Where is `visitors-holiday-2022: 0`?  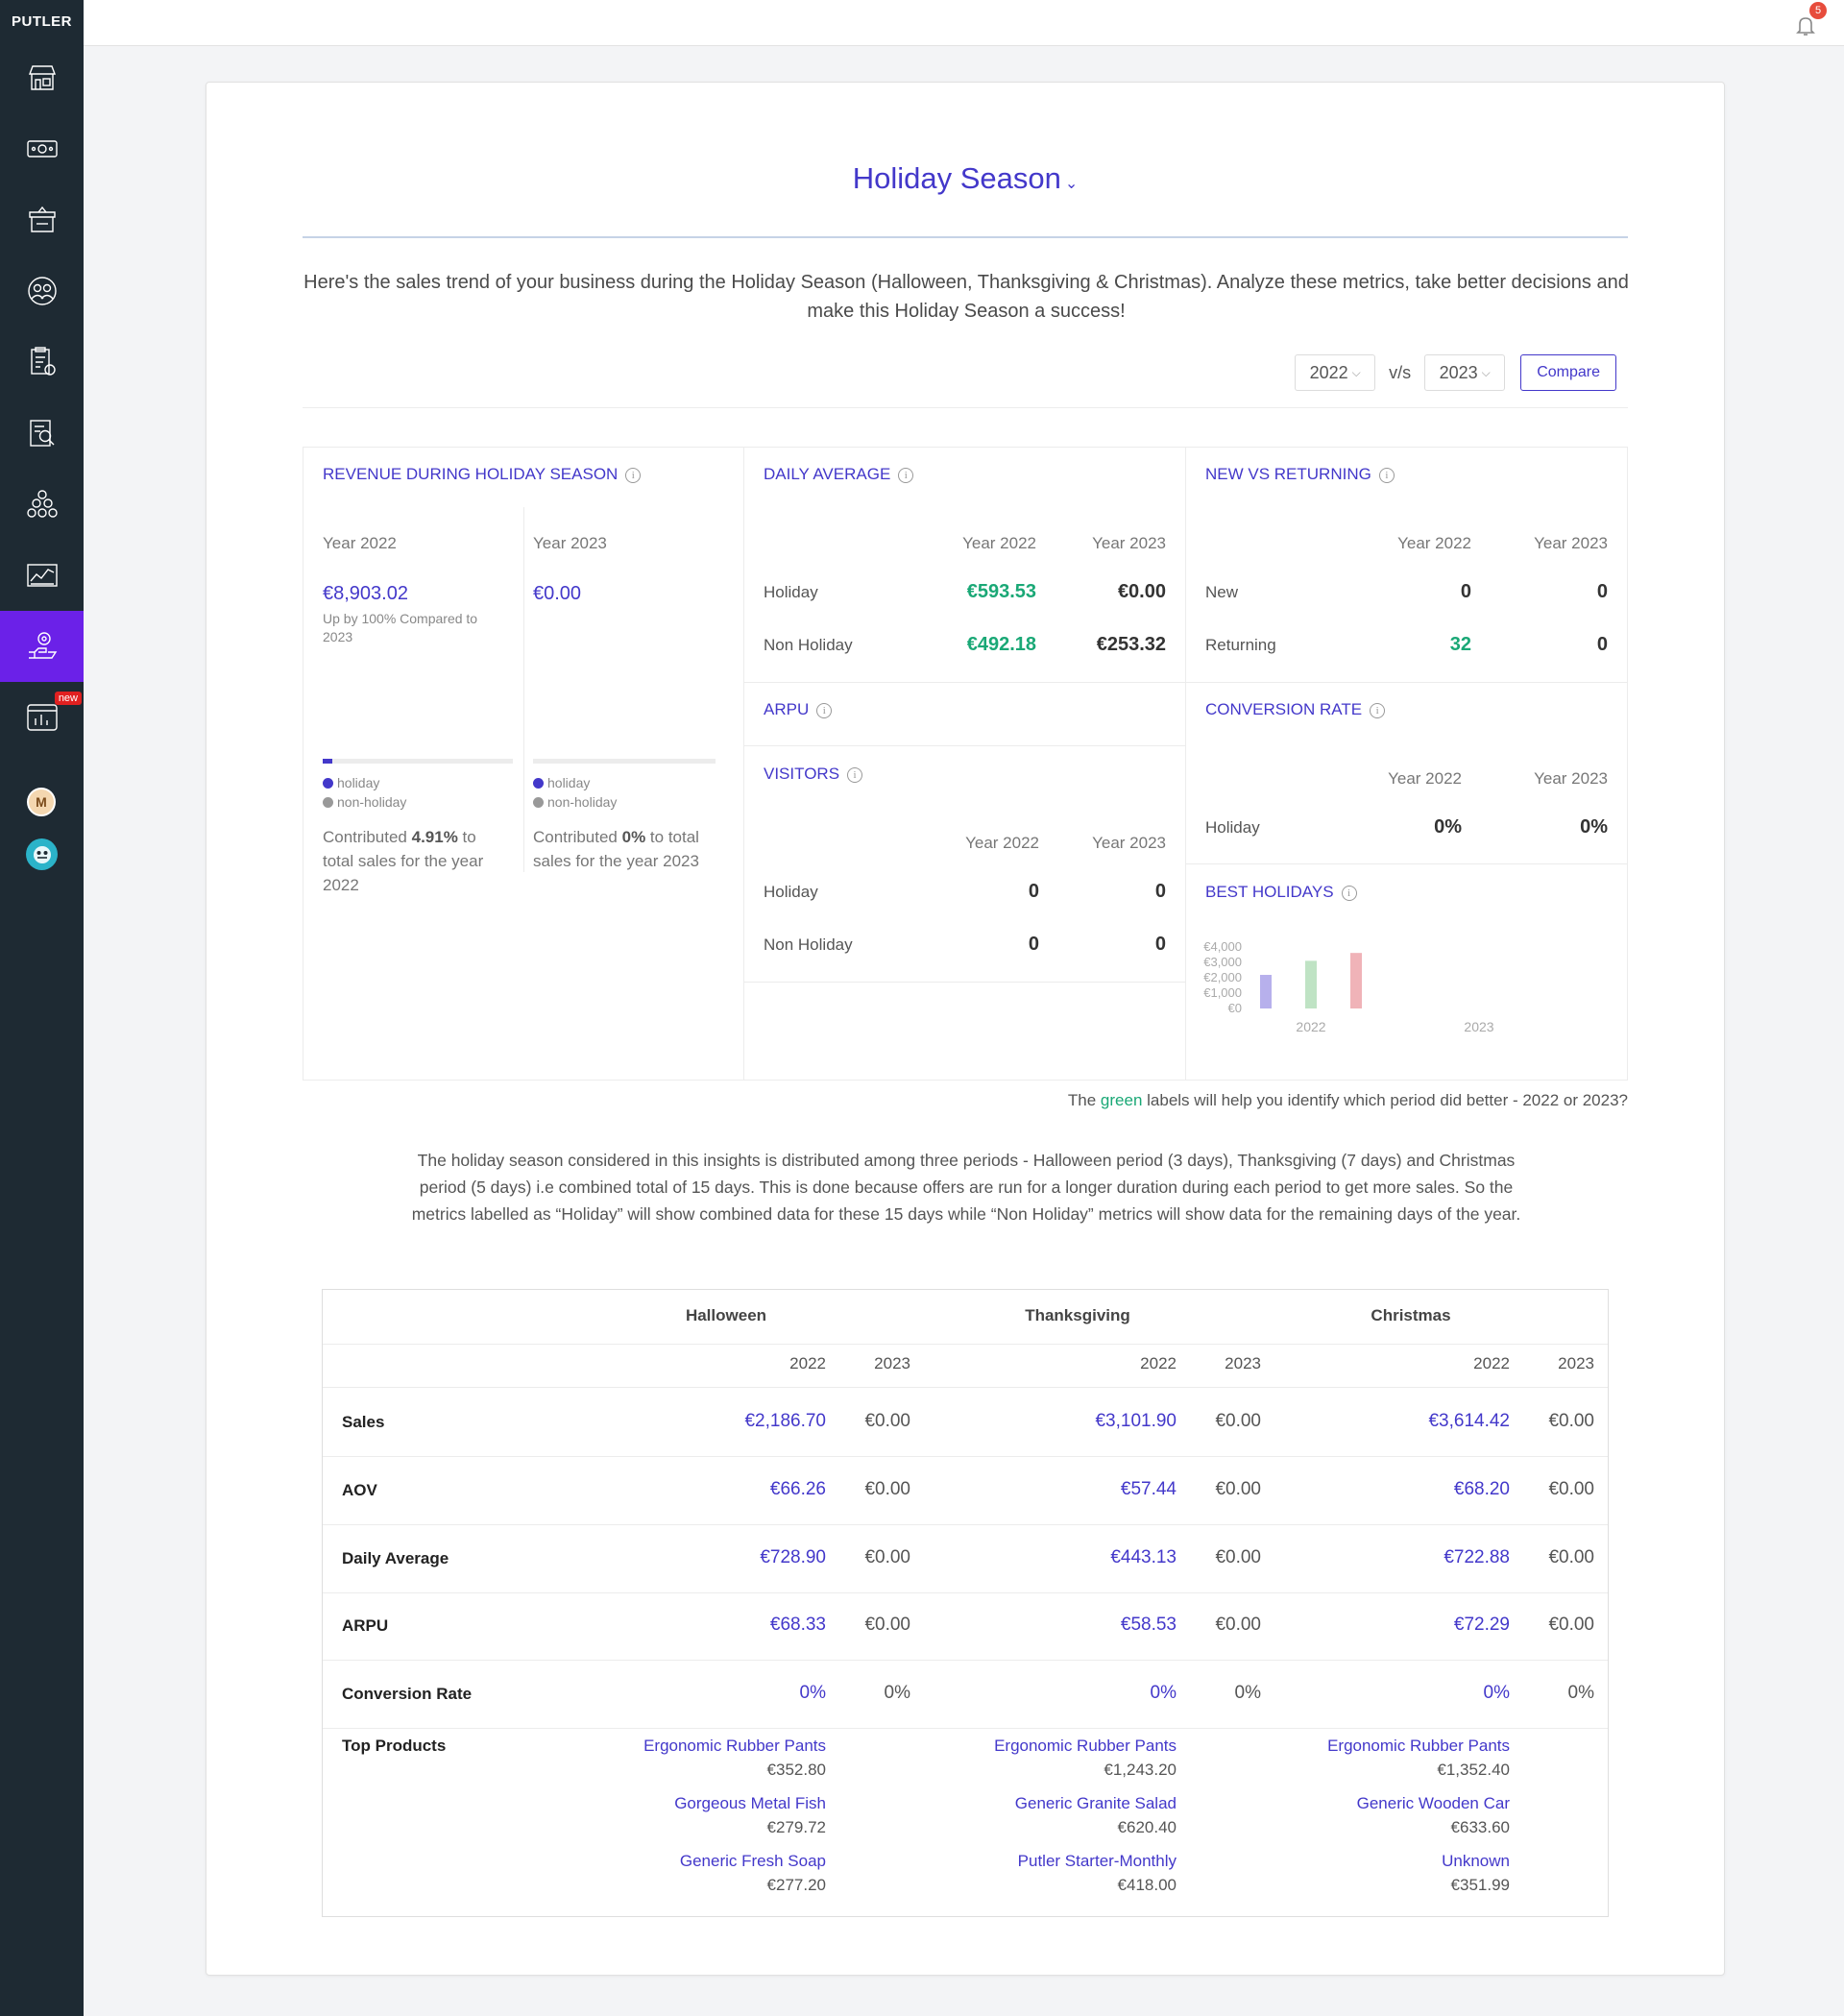
visitors-holiday-2022: 0 is located at coordinates (1033, 891).